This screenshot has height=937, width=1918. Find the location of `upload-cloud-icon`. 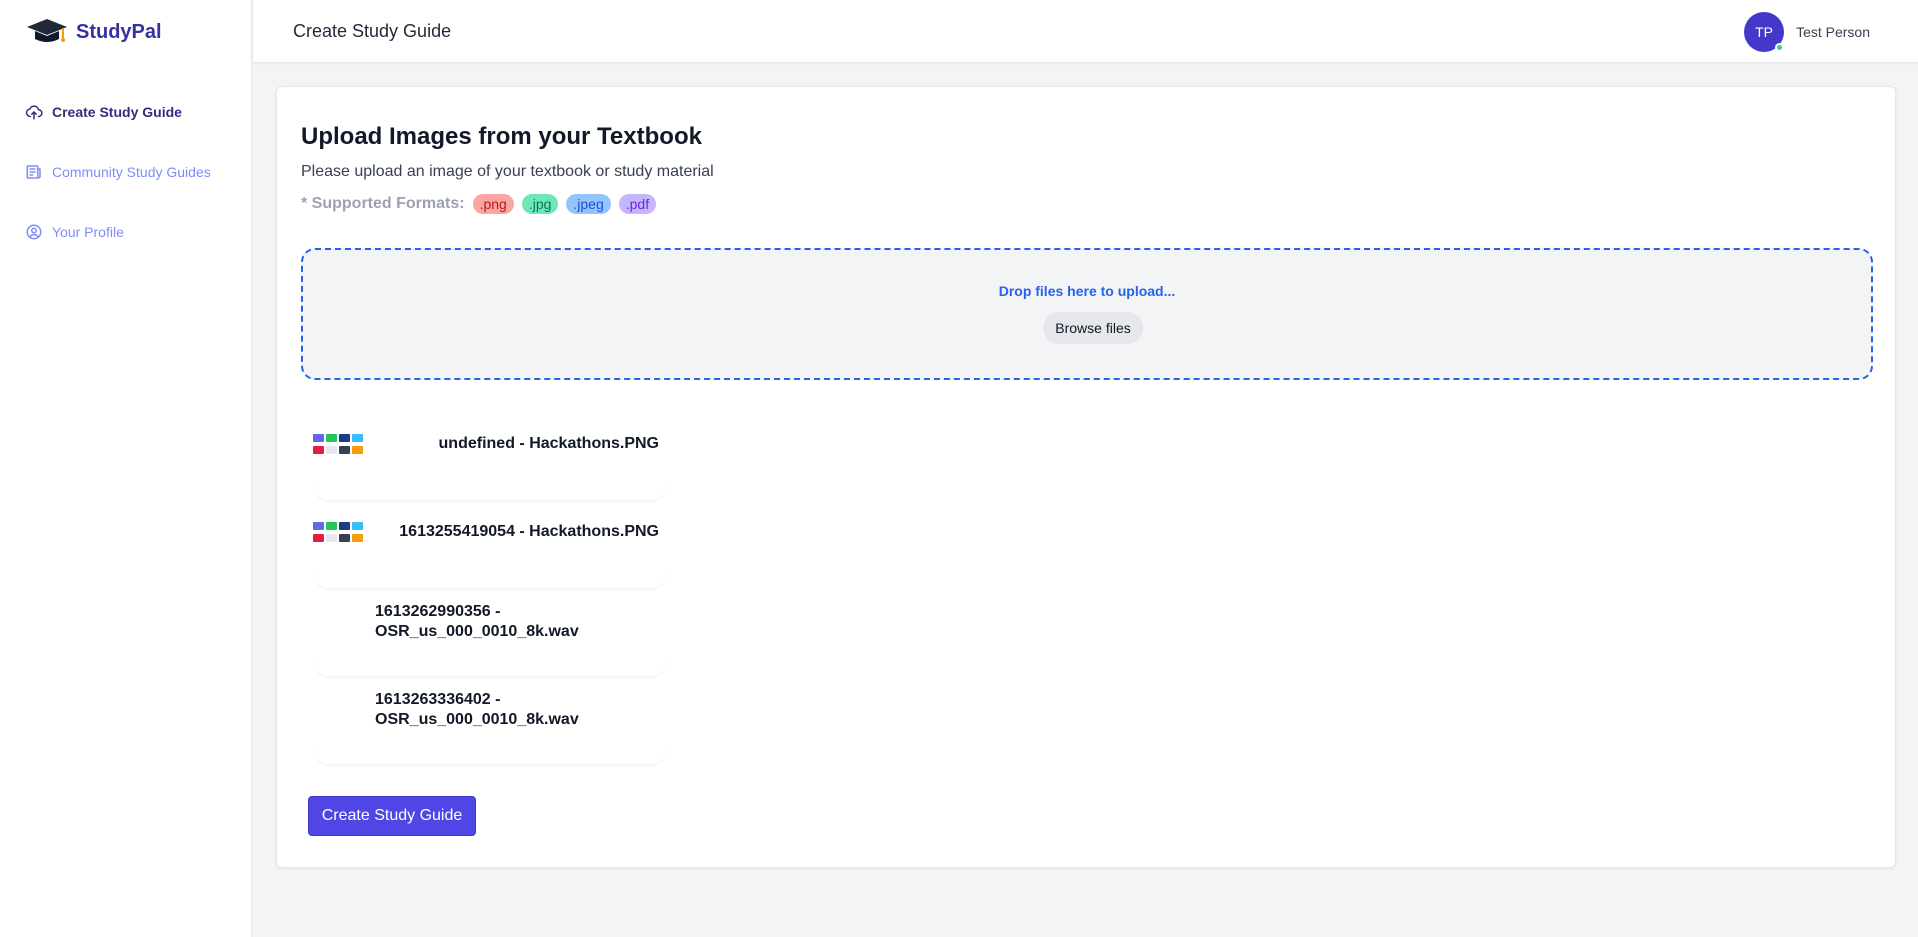

upload-cloud-icon is located at coordinates (34, 112).